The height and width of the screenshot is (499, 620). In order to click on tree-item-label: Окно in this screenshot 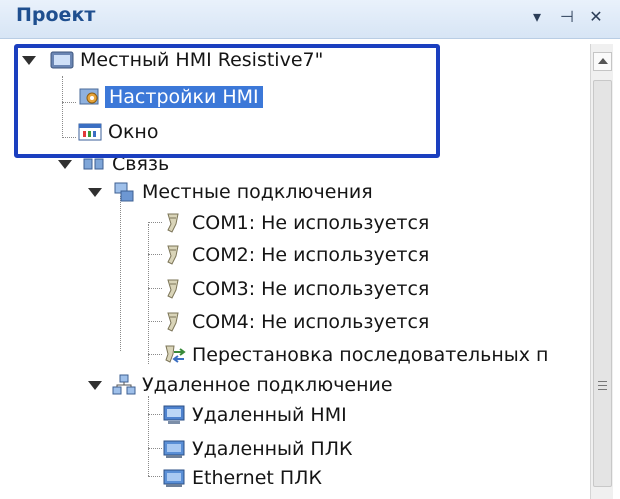, I will do `click(133, 132)`.